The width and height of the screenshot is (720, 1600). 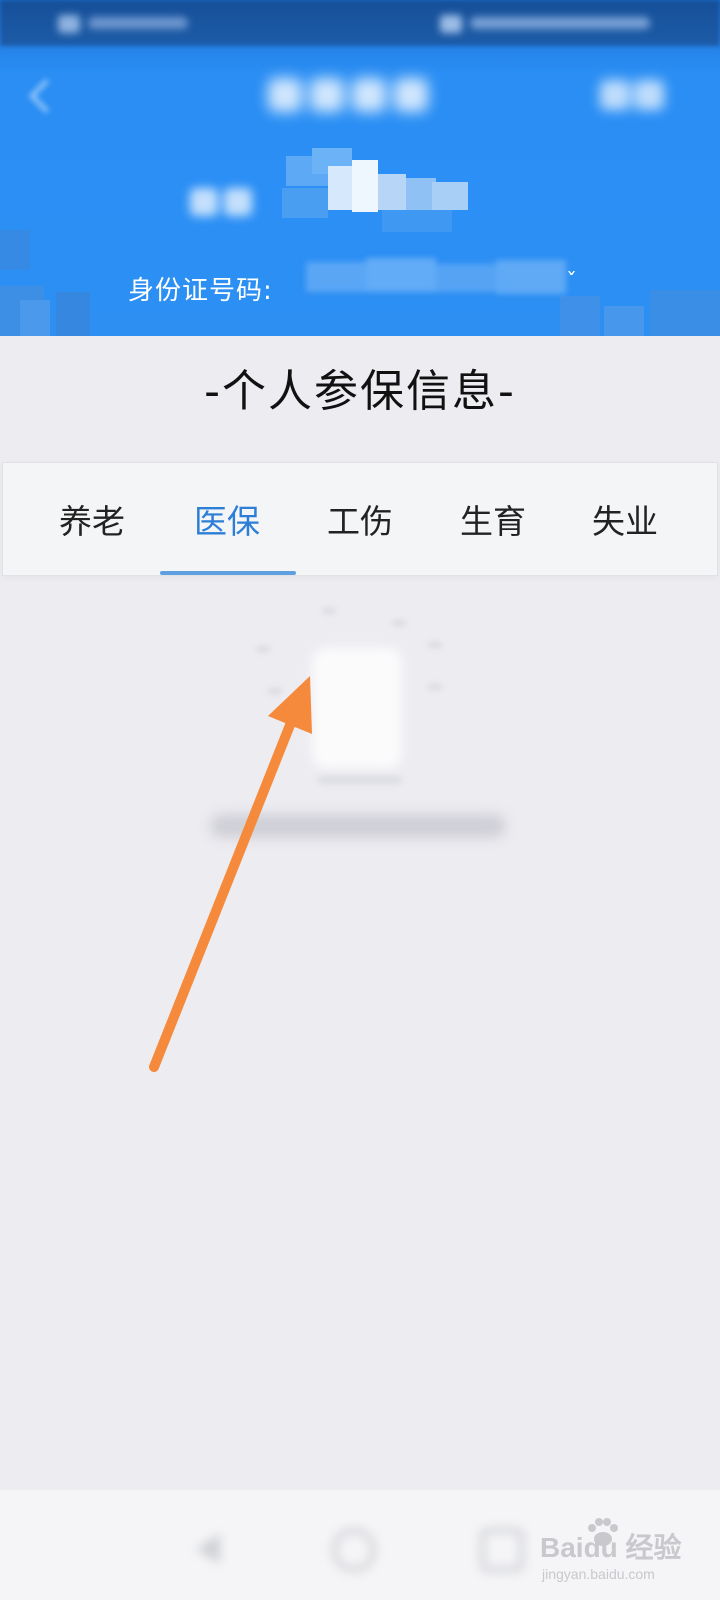 I want to click on insurance-tab-bar: 养老 医保 工伤 生育 失业, so click(x=360, y=519).